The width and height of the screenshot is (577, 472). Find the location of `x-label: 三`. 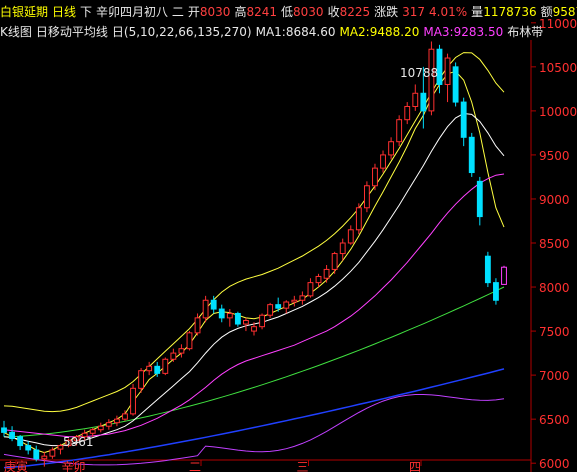

x-label: 三 is located at coordinates (303, 466).